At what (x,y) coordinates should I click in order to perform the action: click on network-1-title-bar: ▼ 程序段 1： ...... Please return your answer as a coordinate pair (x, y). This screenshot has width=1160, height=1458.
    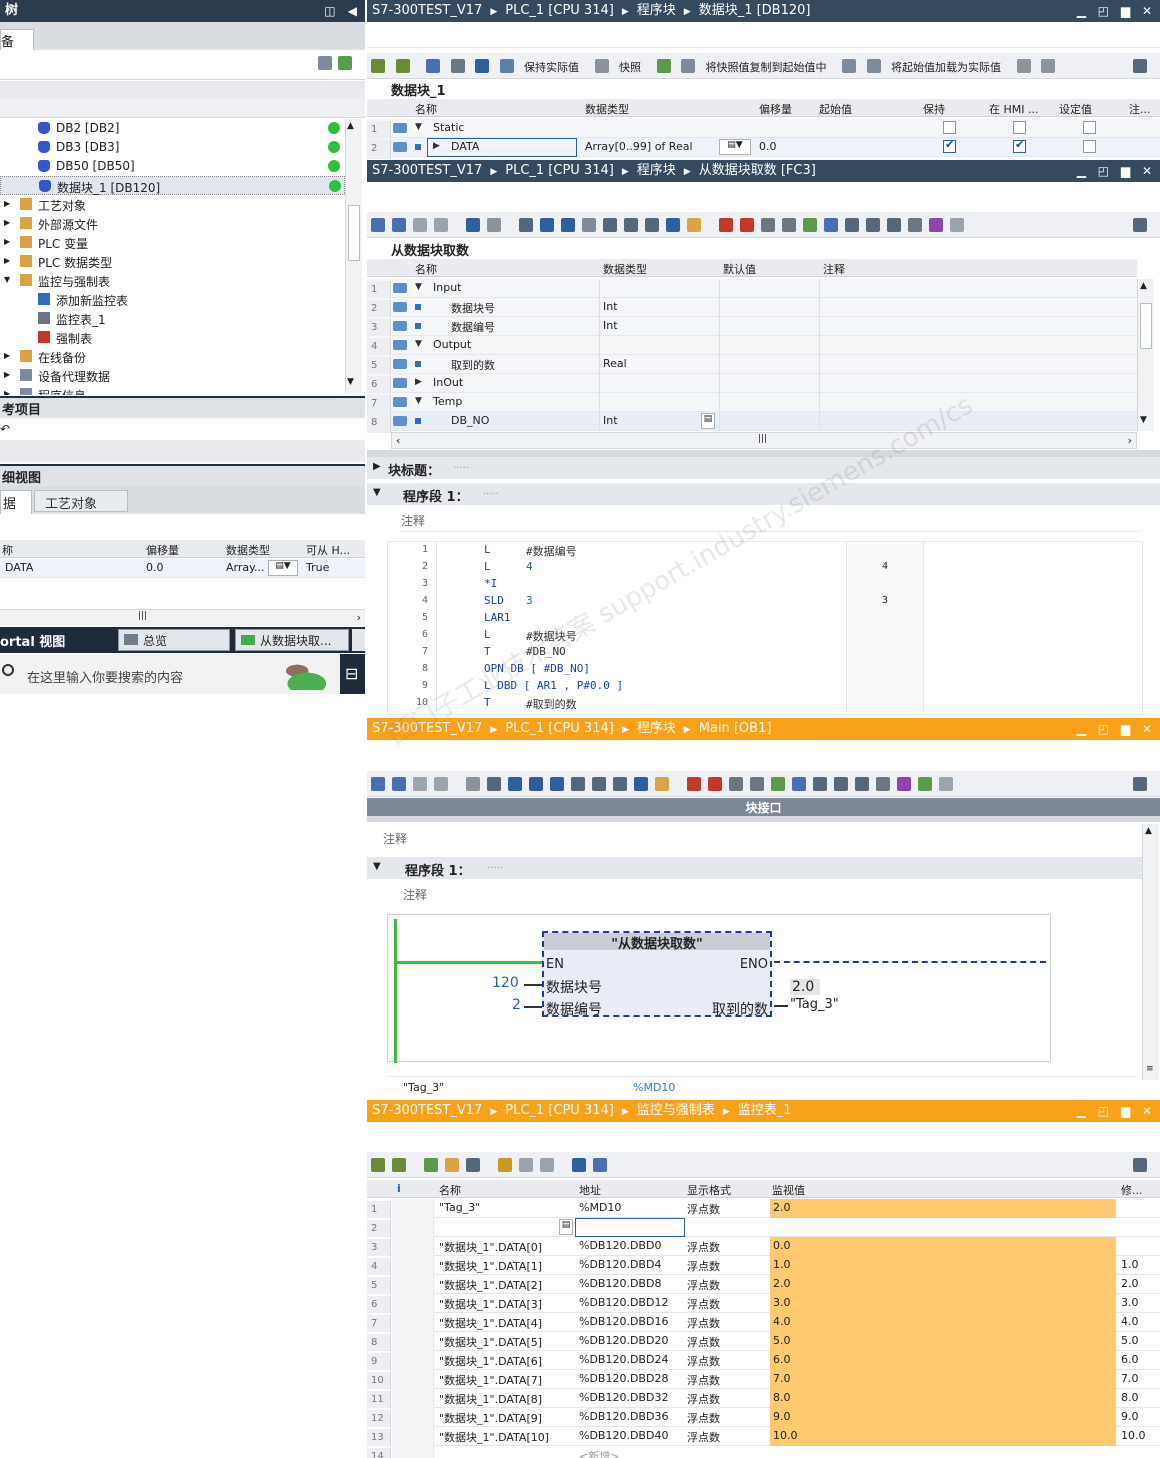
    Looking at the image, I should click on (754, 868).